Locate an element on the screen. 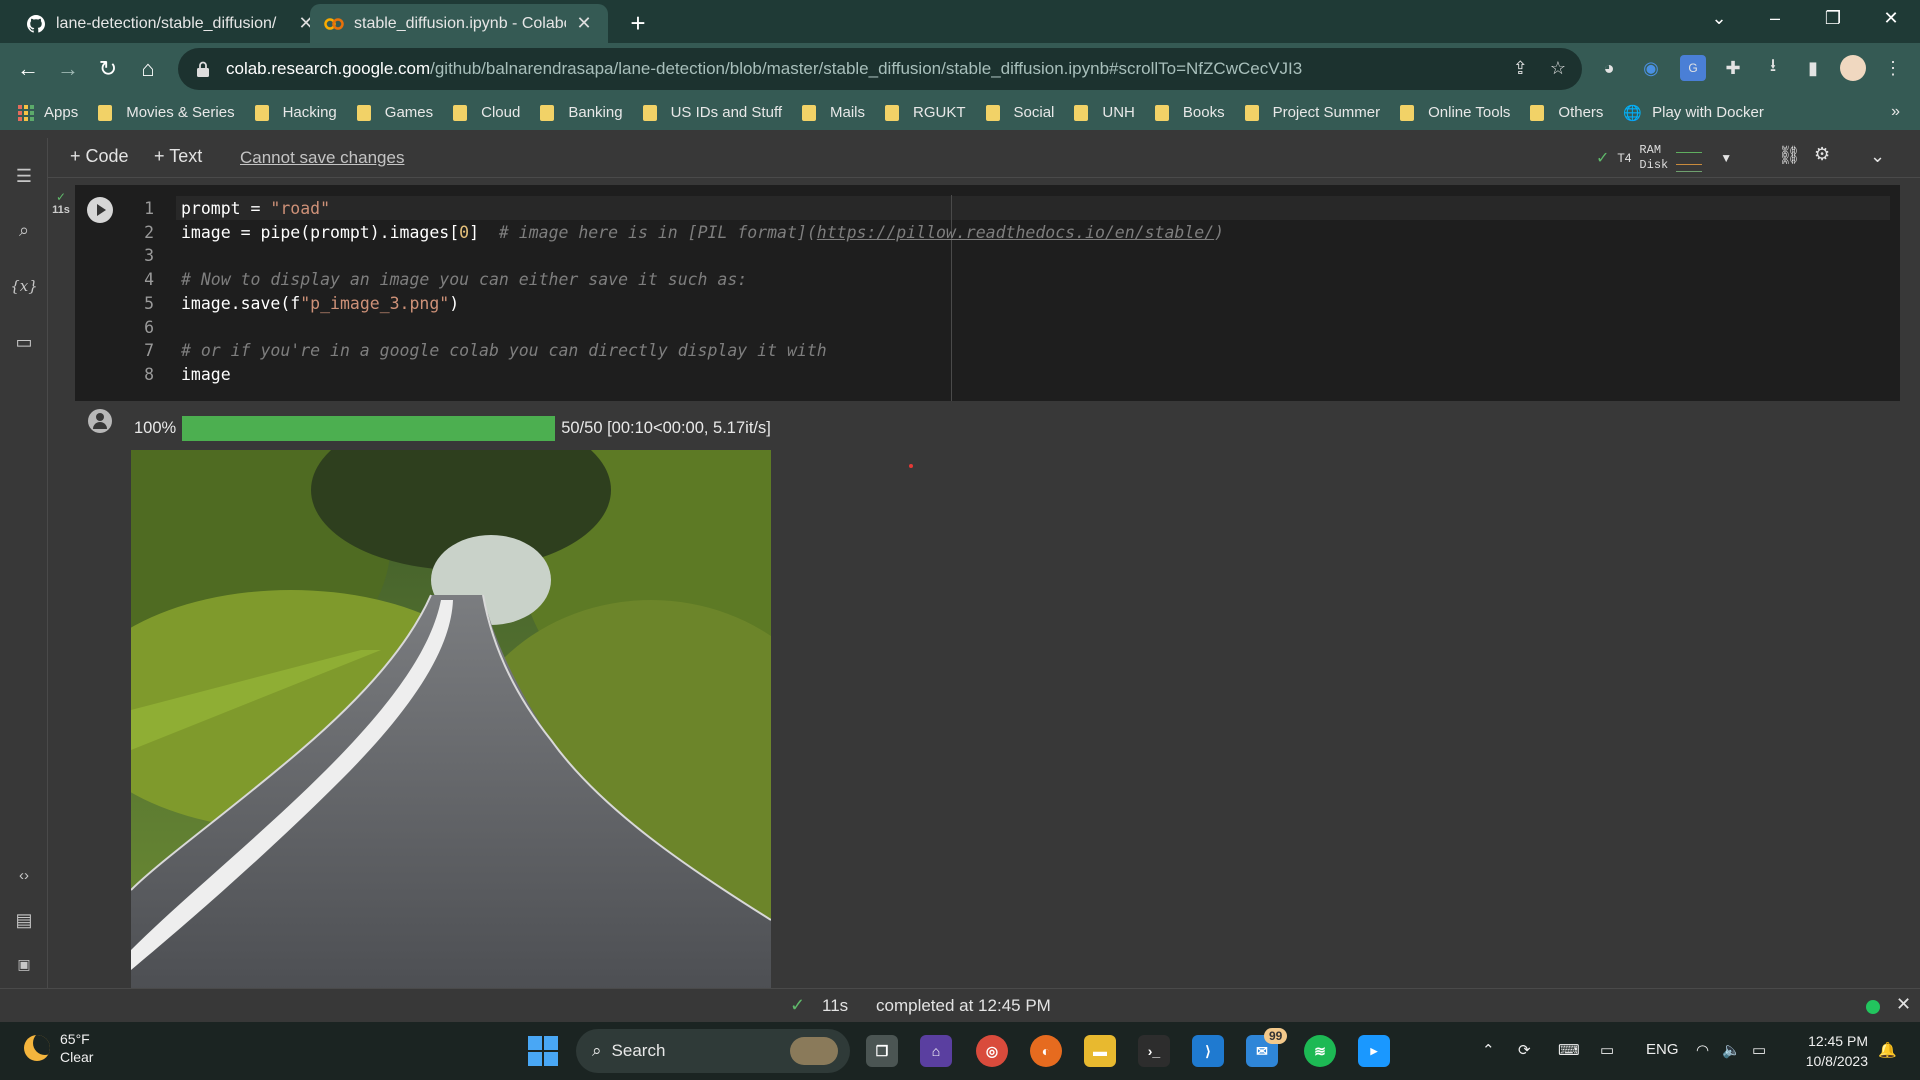 The height and width of the screenshot is (1080, 1920). reload-icon: ↻ is located at coordinates (108, 69).